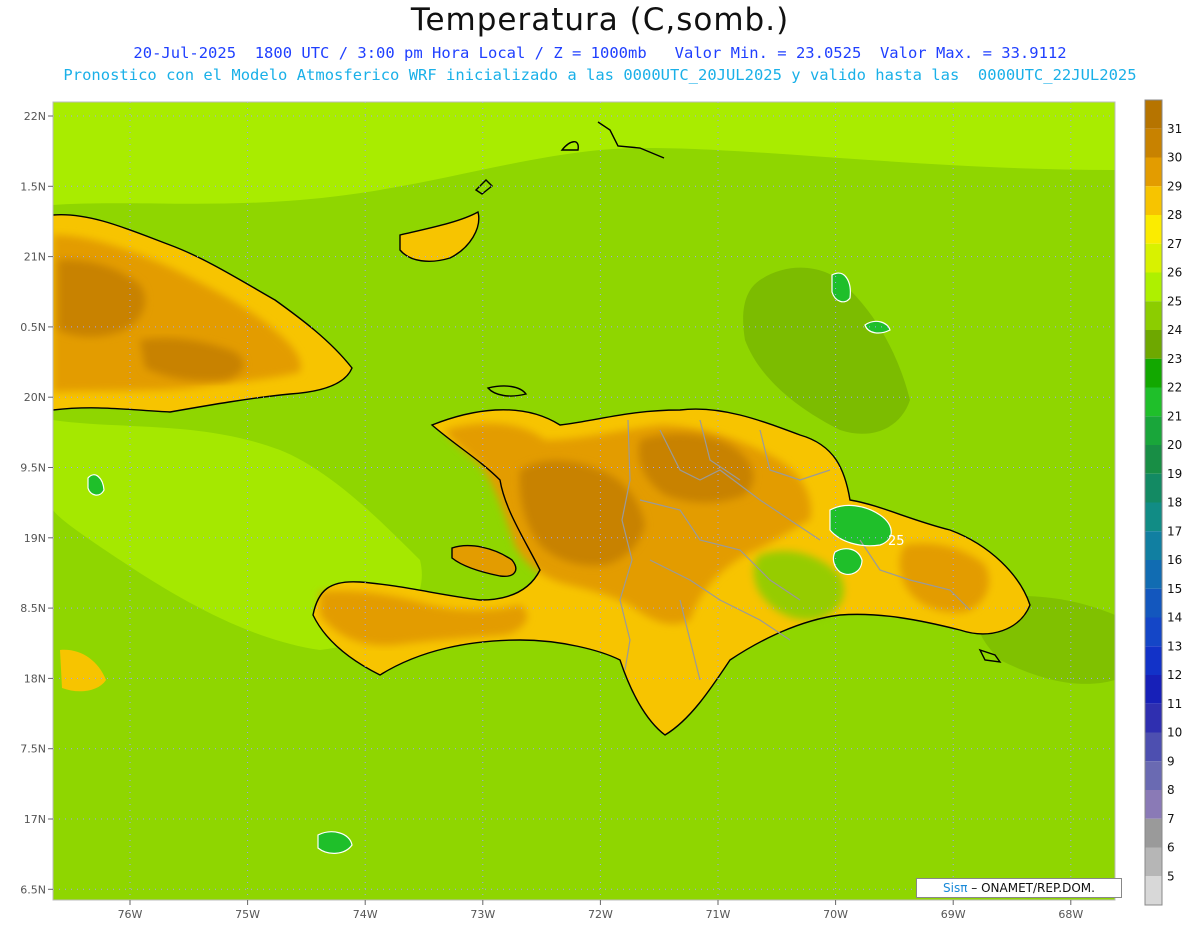 Image resolution: width=1200 pixels, height=927 pixels. What do you see at coordinates (1174, 129) in the screenshot?
I see `colorbar-label: 31` at bounding box center [1174, 129].